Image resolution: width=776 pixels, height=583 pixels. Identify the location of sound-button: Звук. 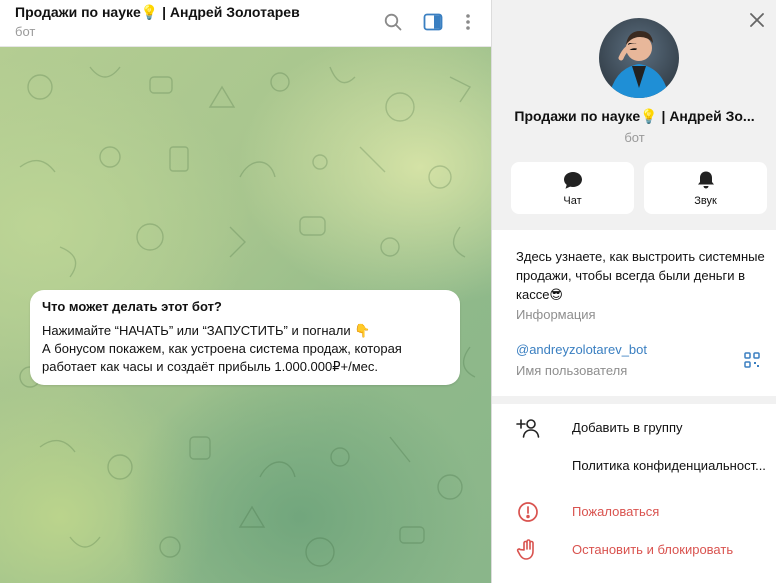
(705, 188).